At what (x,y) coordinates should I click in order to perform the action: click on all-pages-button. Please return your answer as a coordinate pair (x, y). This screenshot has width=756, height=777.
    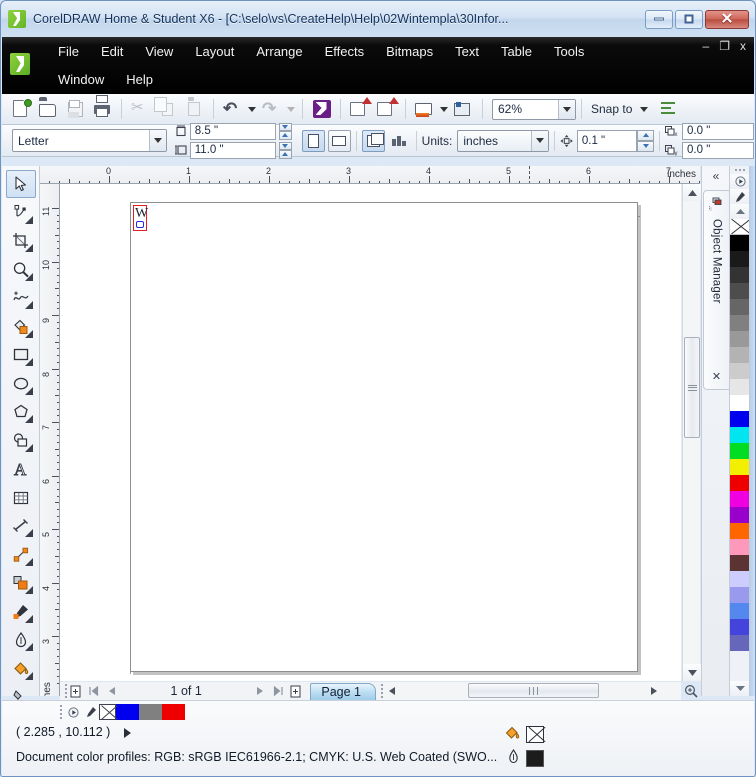
    Looking at the image, I should click on (373, 140).